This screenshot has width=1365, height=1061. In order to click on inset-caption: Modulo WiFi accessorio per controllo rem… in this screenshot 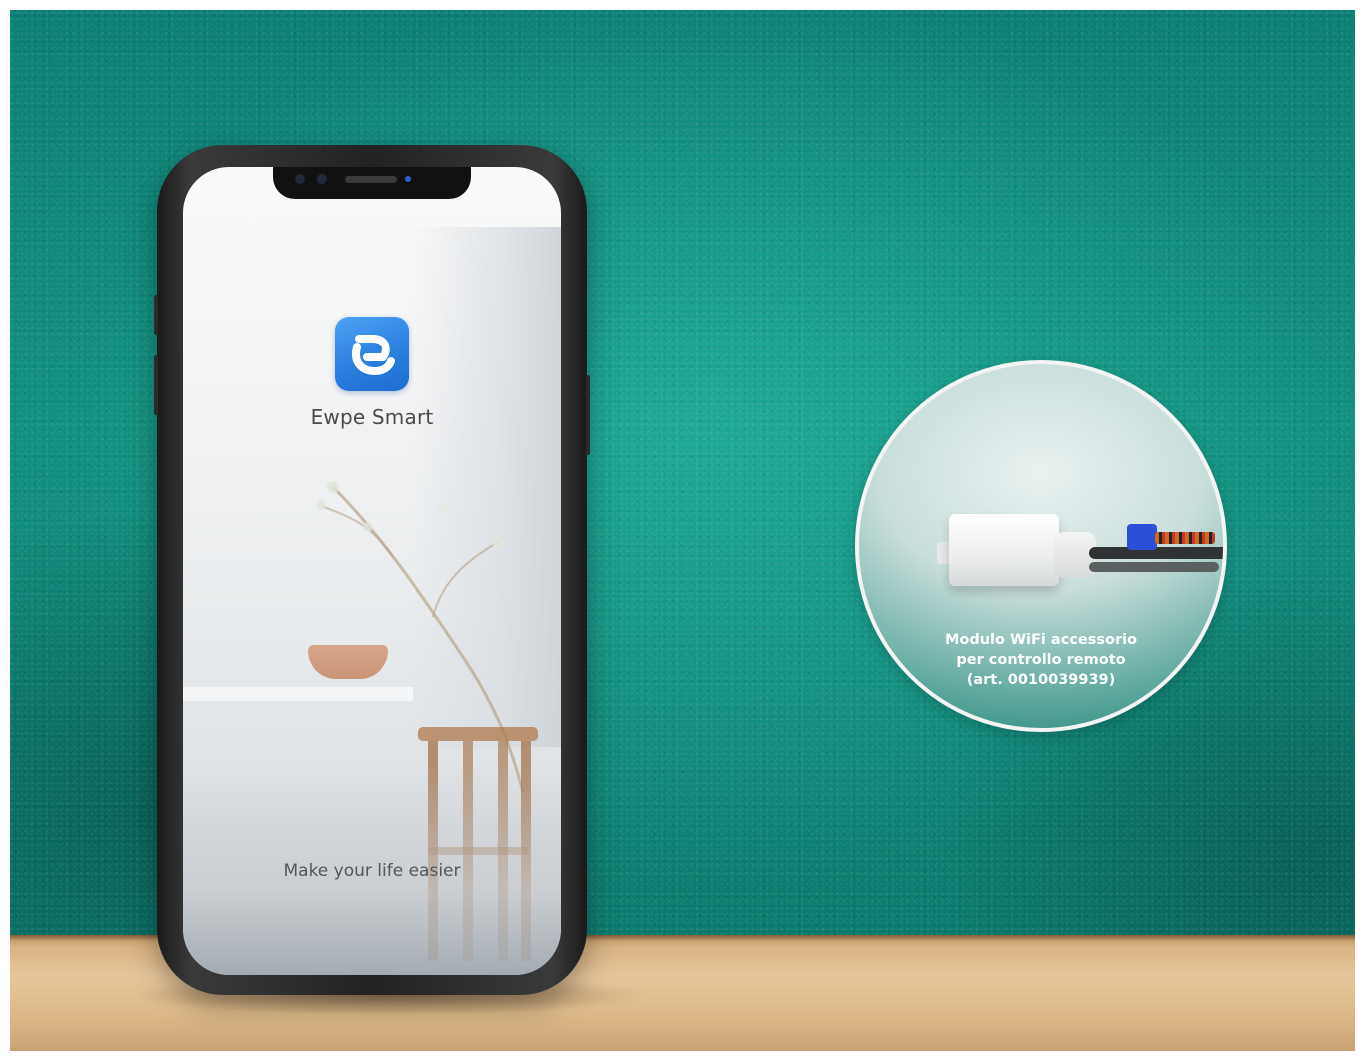, I will do `click(1041, 660)`.